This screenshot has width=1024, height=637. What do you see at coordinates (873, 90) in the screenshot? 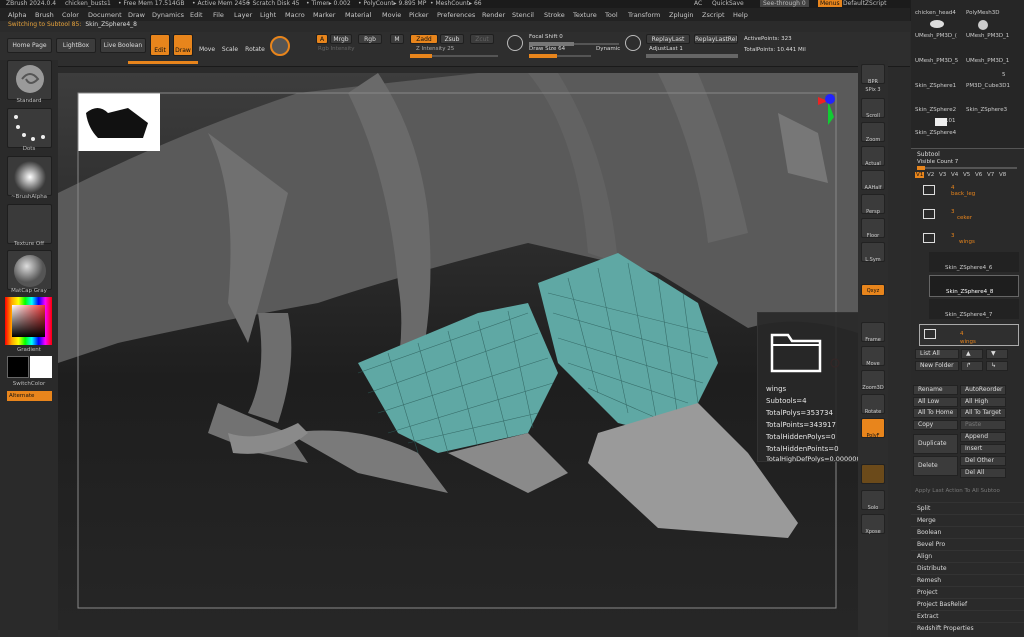
I see `spix-slider: SPix 3` at bounding box center [873, 90].